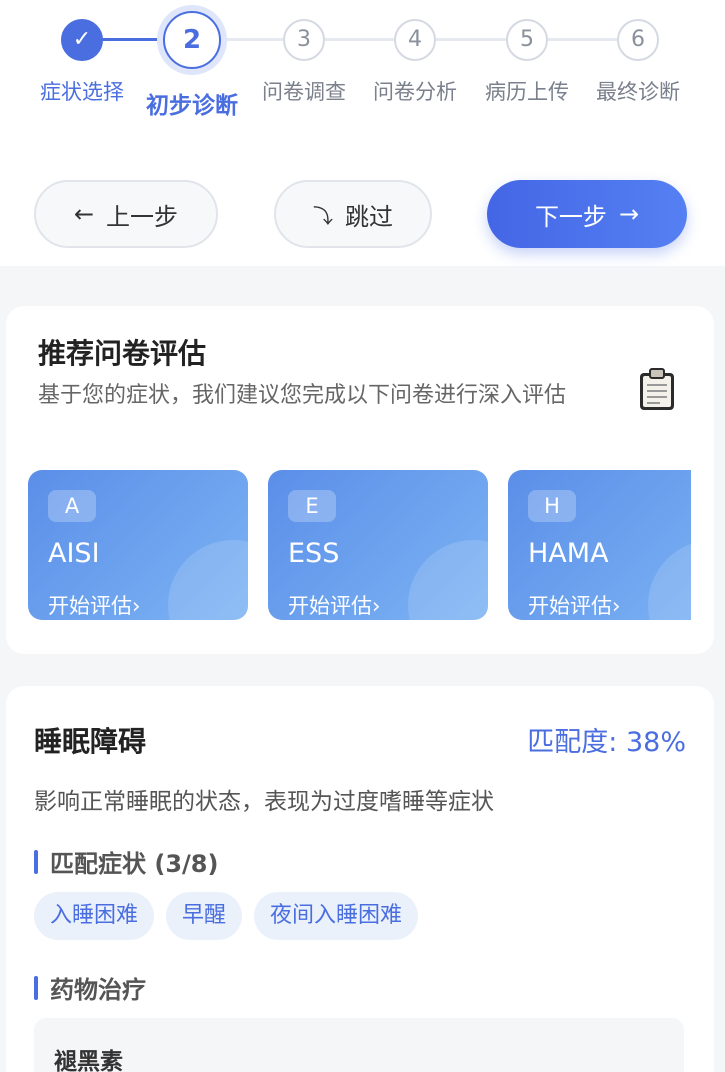 The width and height of the screenshot is (725, 1072). Describe the element at coordinates (126, 861) in the screenshot. I see `matched-symptoms-heading: 匹配症状 (3/8)` at that location.